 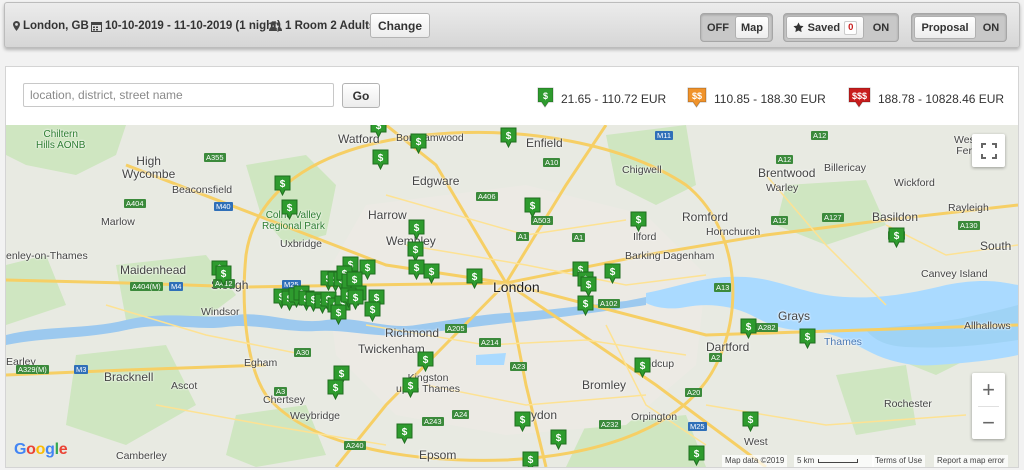 I want to click on map-marker-icon, so click(x=16, y=26).